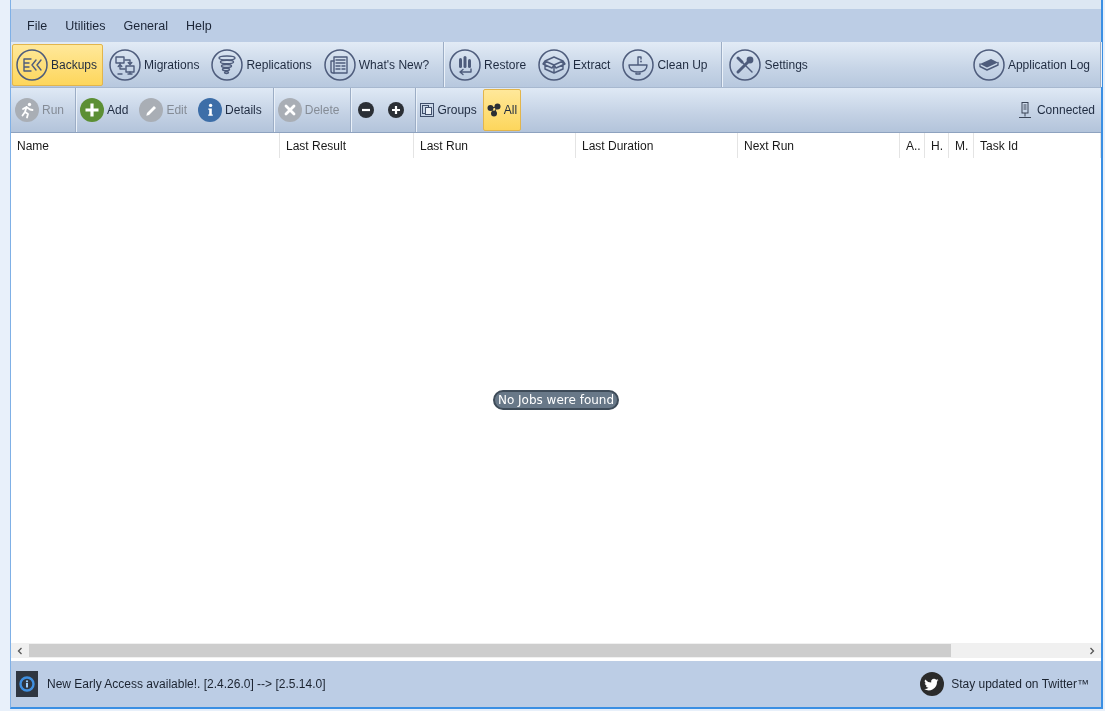  I want to click on pencil-icon, so click(151, 110).